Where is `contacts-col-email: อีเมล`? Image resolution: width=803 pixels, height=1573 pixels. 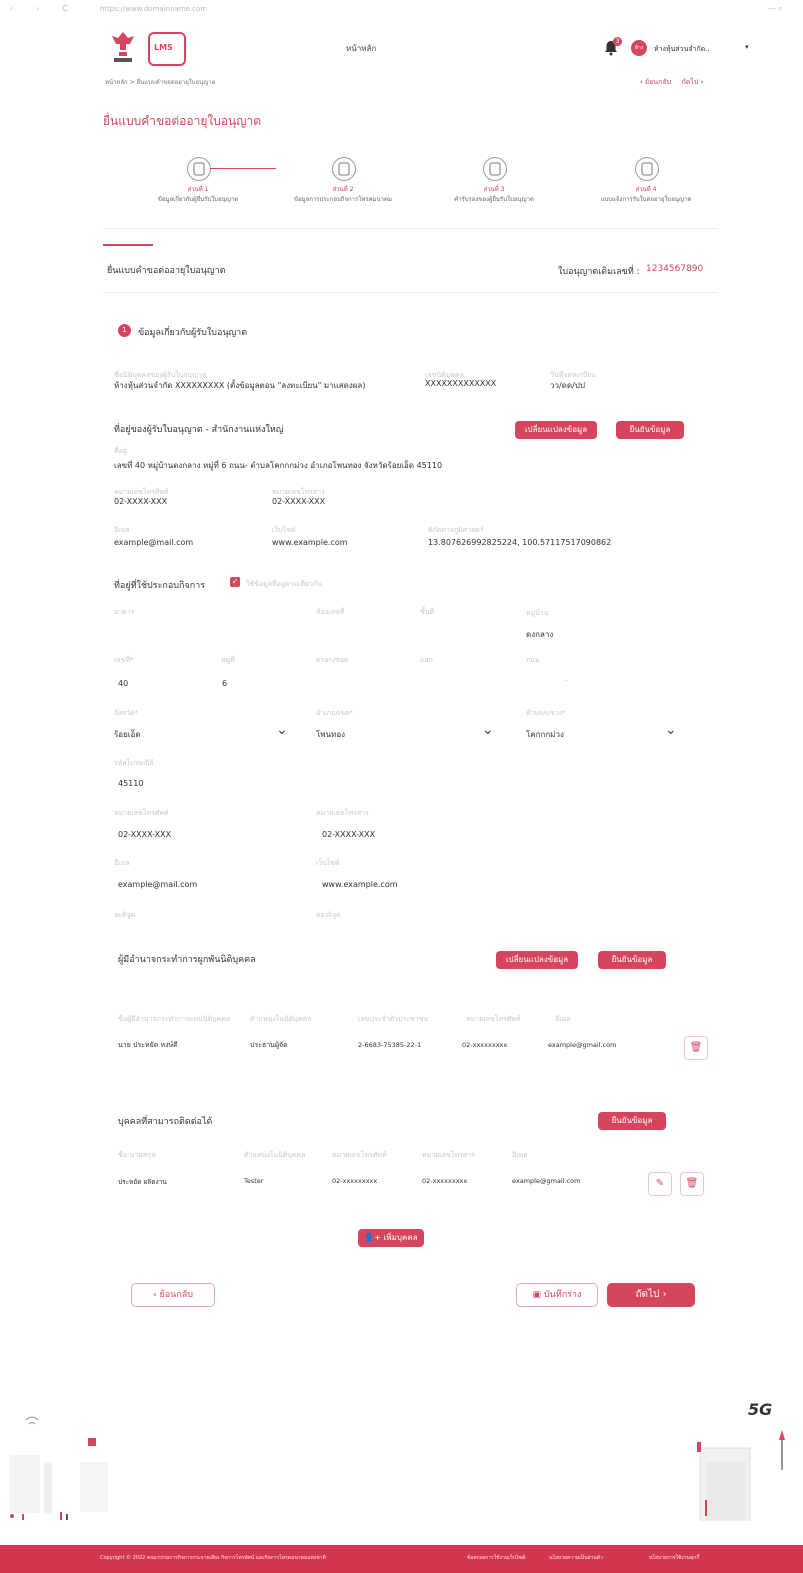
contacts-col-email: อีเมล is located at coordinates (520, 1155).